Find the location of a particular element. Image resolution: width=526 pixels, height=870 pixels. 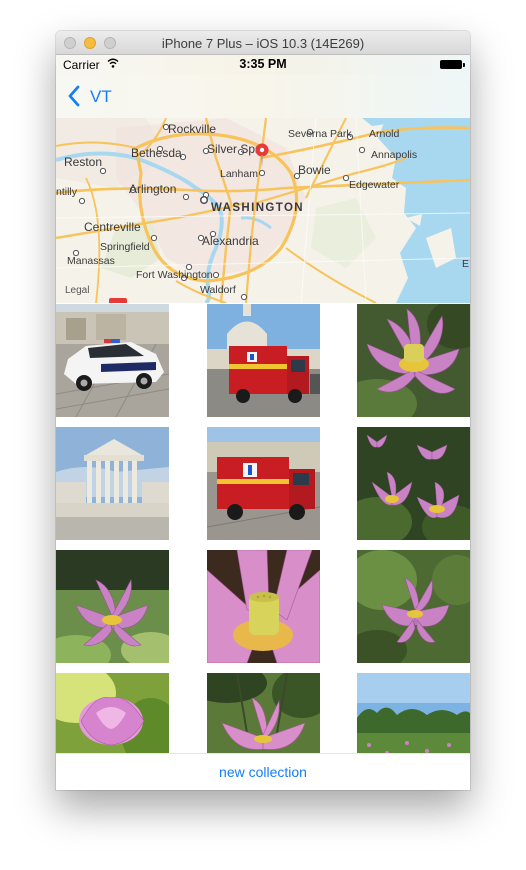

new-collection-label: new collection is located at coordinates (263, 772).